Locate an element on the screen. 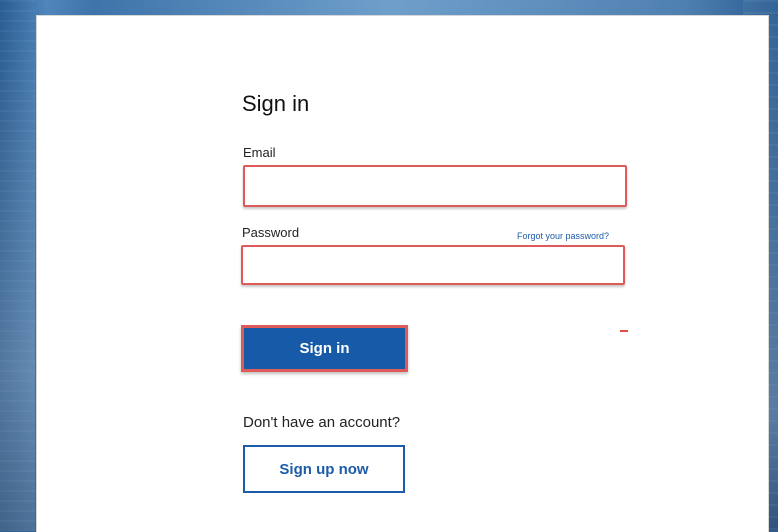 This screenshot has height=532, width=778. email-field is located at coordinates (435, 186).